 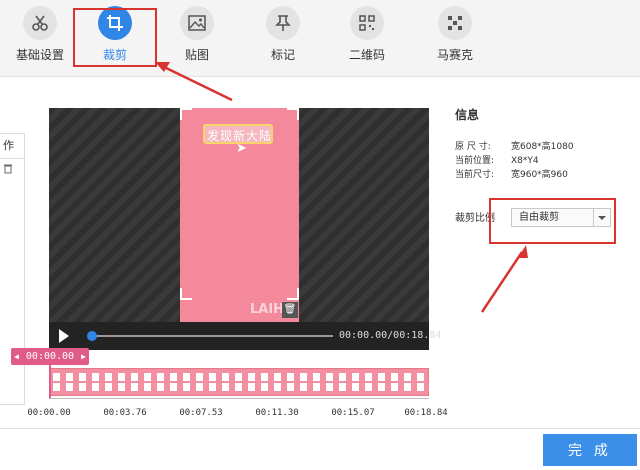 I want to click on info-value: X8*Y4, so click(x=525, y=161).